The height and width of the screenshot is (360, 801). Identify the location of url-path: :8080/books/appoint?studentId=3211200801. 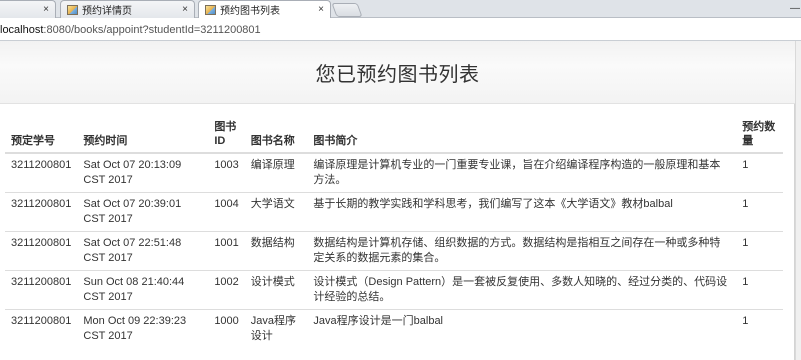
(152, 29).